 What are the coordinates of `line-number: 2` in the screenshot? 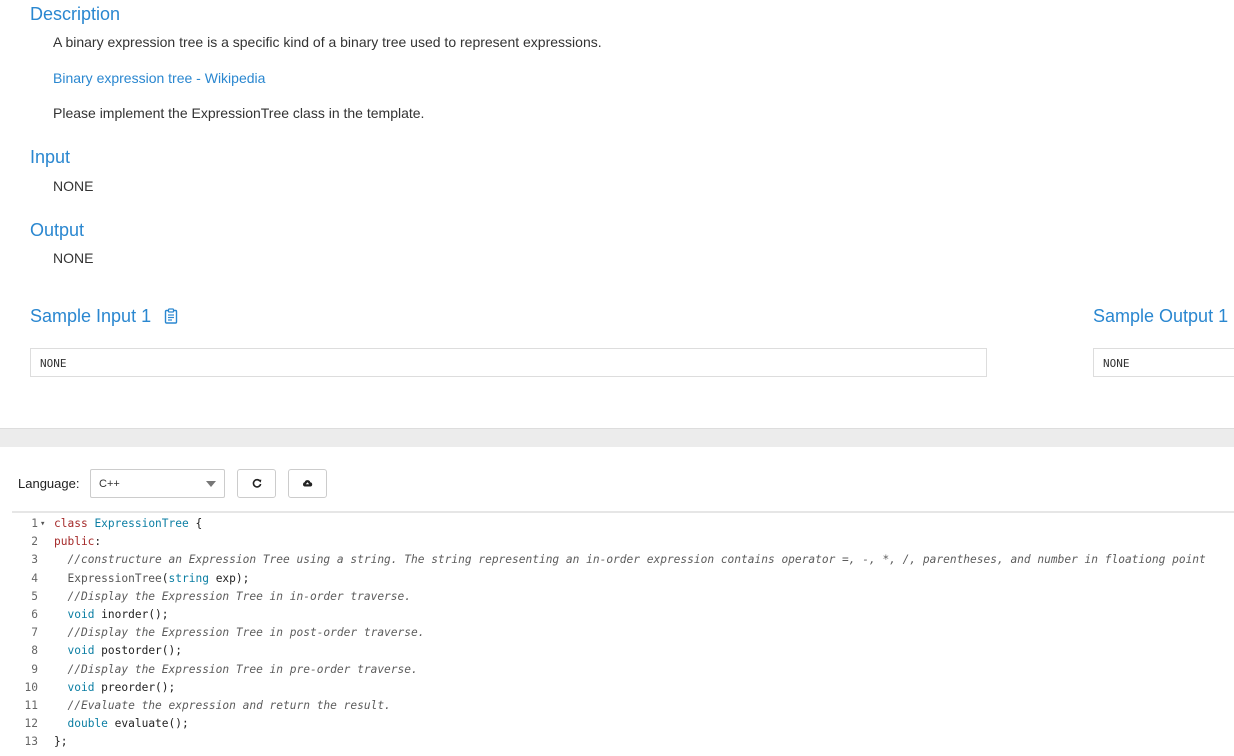 It's located at (25, 542).